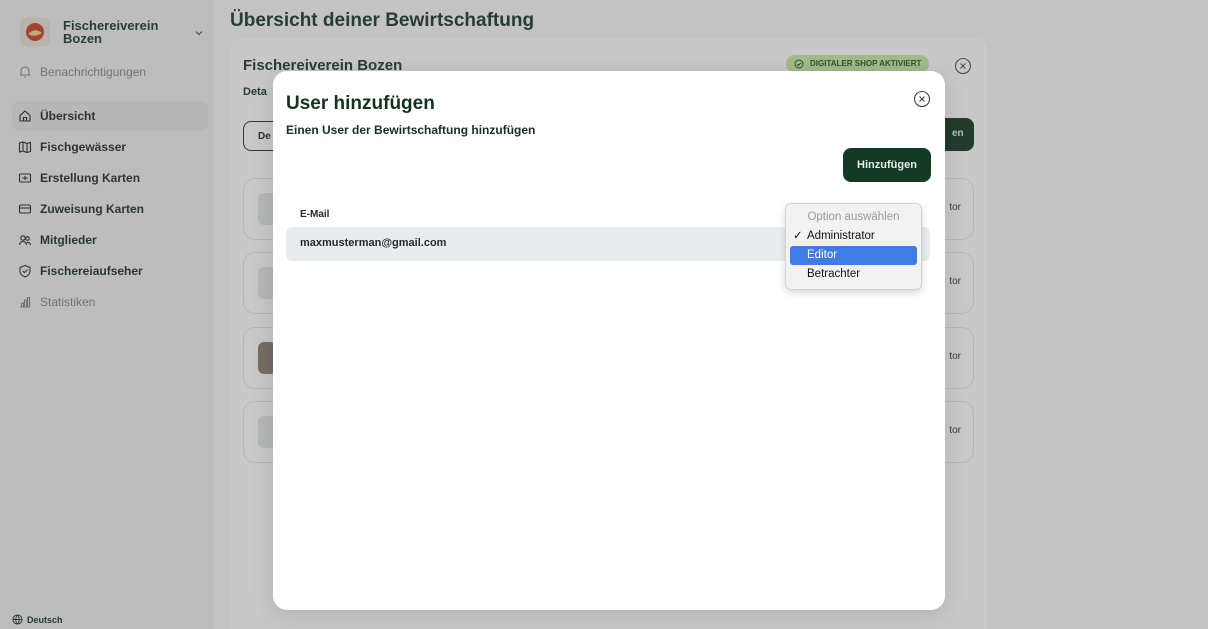 This screenshot has width=1208, height=629. I want to click on option-betrachter: Betrachter, so click(853, 274).